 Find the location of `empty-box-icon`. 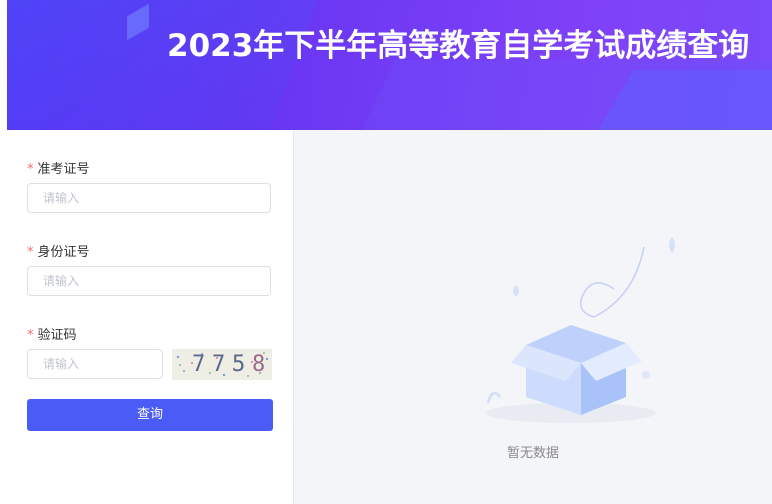

empty-box-icon is located at coordinates (580, 330).